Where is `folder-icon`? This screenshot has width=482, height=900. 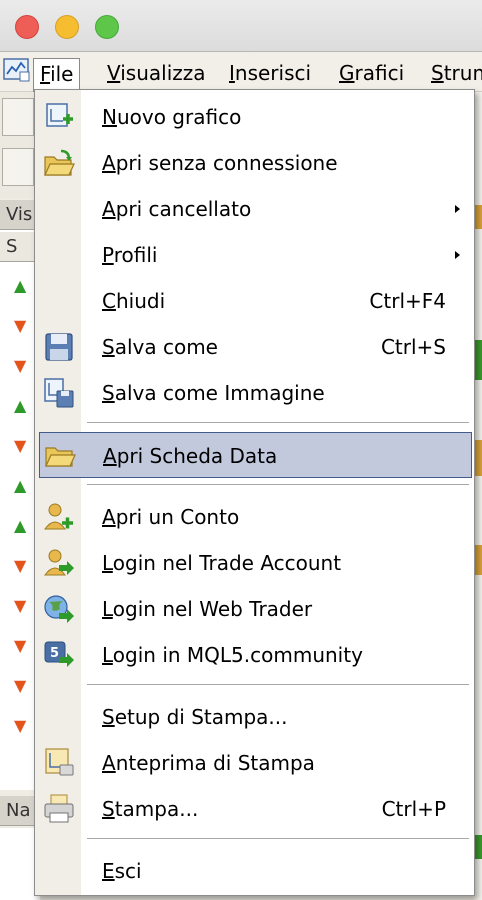
folder-icon is located at coordinates (60, 457).